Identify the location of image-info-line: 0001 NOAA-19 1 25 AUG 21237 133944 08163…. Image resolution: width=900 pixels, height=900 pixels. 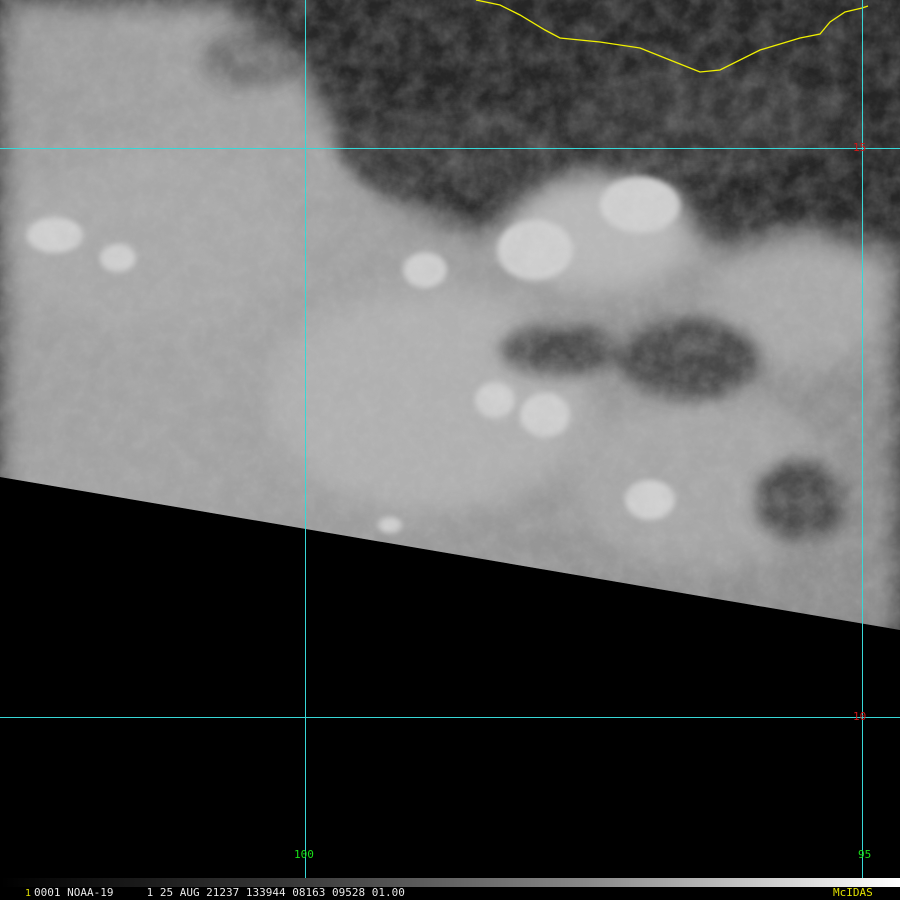
(219, 892).